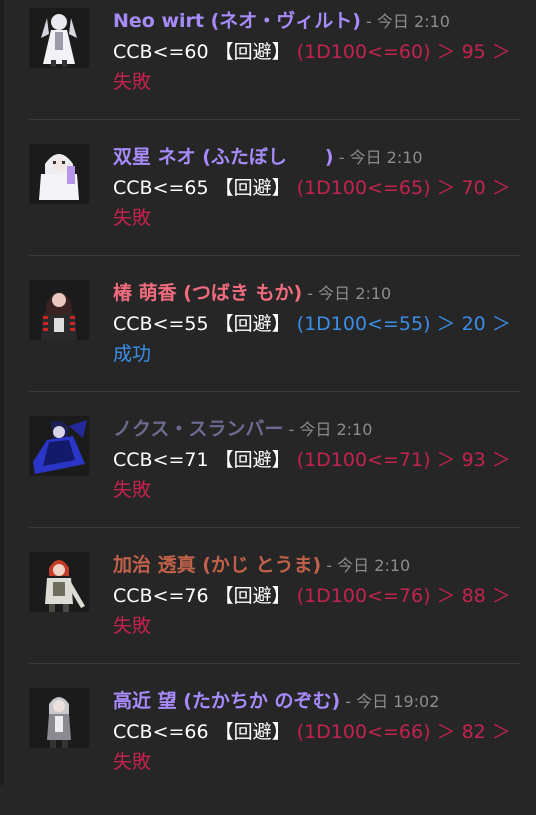  Describe the element at coordinates (398, 701) in the screenshot. I see `timestamp: 今日 19:02` at that location.